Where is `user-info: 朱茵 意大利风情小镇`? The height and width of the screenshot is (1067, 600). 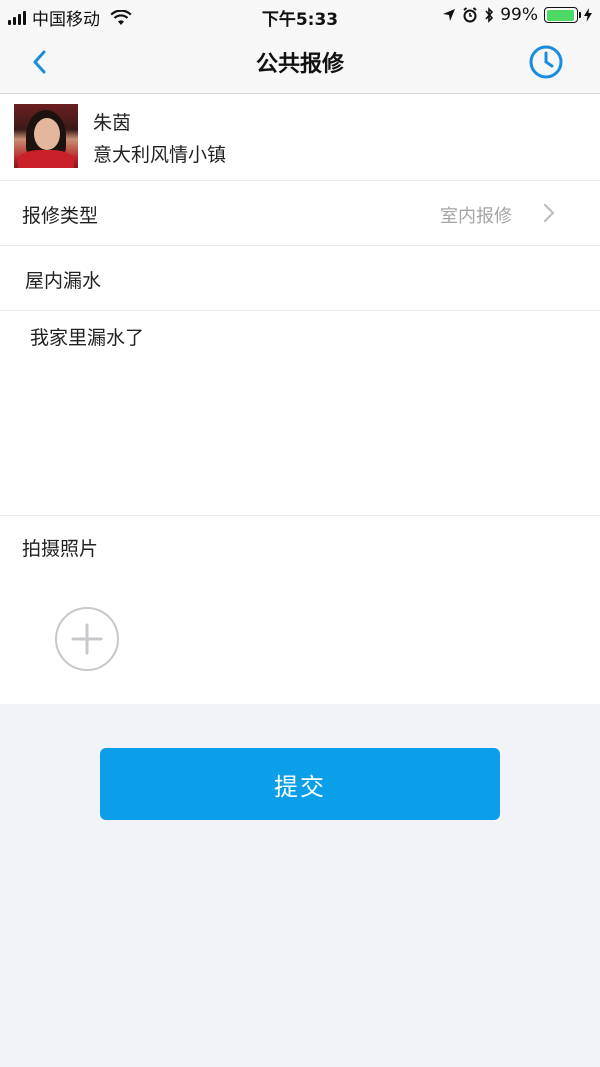
user-info: 朱茵 意大利风情小镇 is located at coordinates (300, 137).